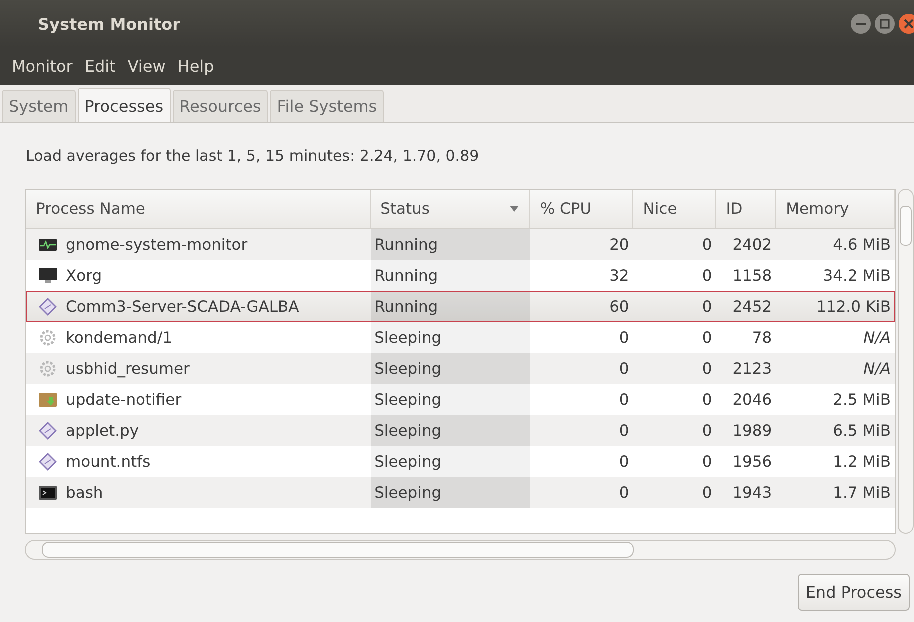 The image size is (914, 622). What do you see at coordinates (862, 493) in the screenshot?
I see `table-cell: 1.7 MiB` at bounding box center [862, 493].